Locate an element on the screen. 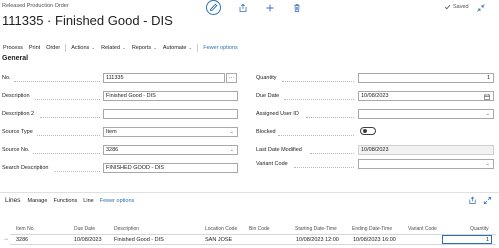  quantity-label: Quantity is located at coordinates (266, 78).